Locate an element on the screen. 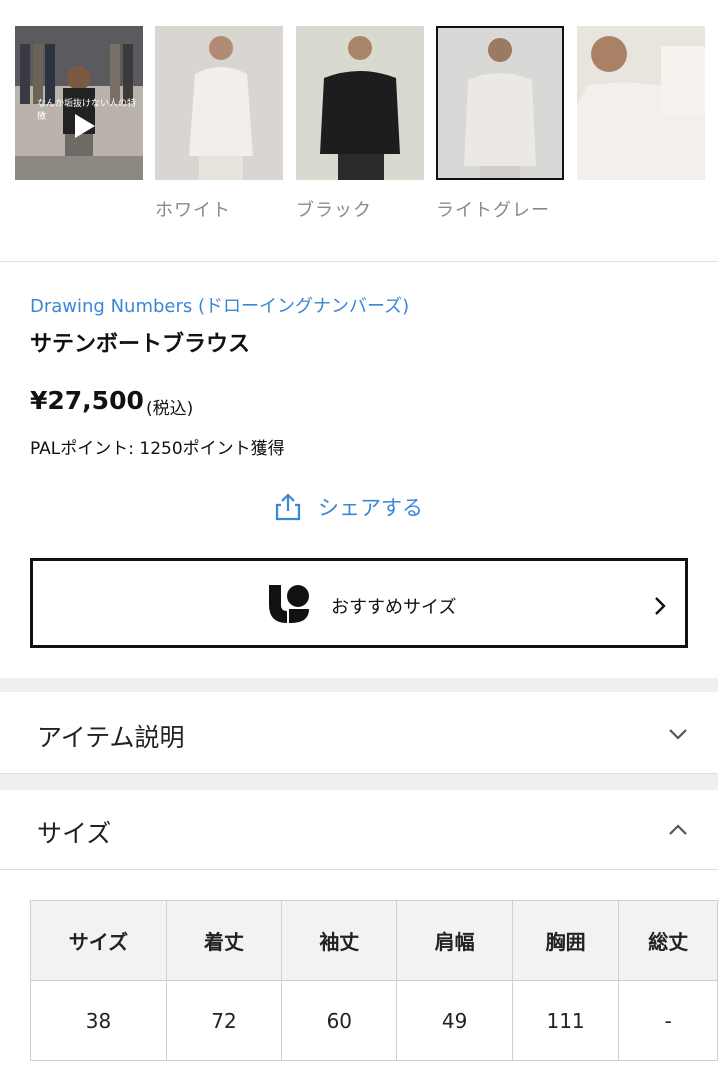 The image size is (718, 1080). thumbnail-caption-lightgray: ライトグレー is located at coordinates (493, 210).